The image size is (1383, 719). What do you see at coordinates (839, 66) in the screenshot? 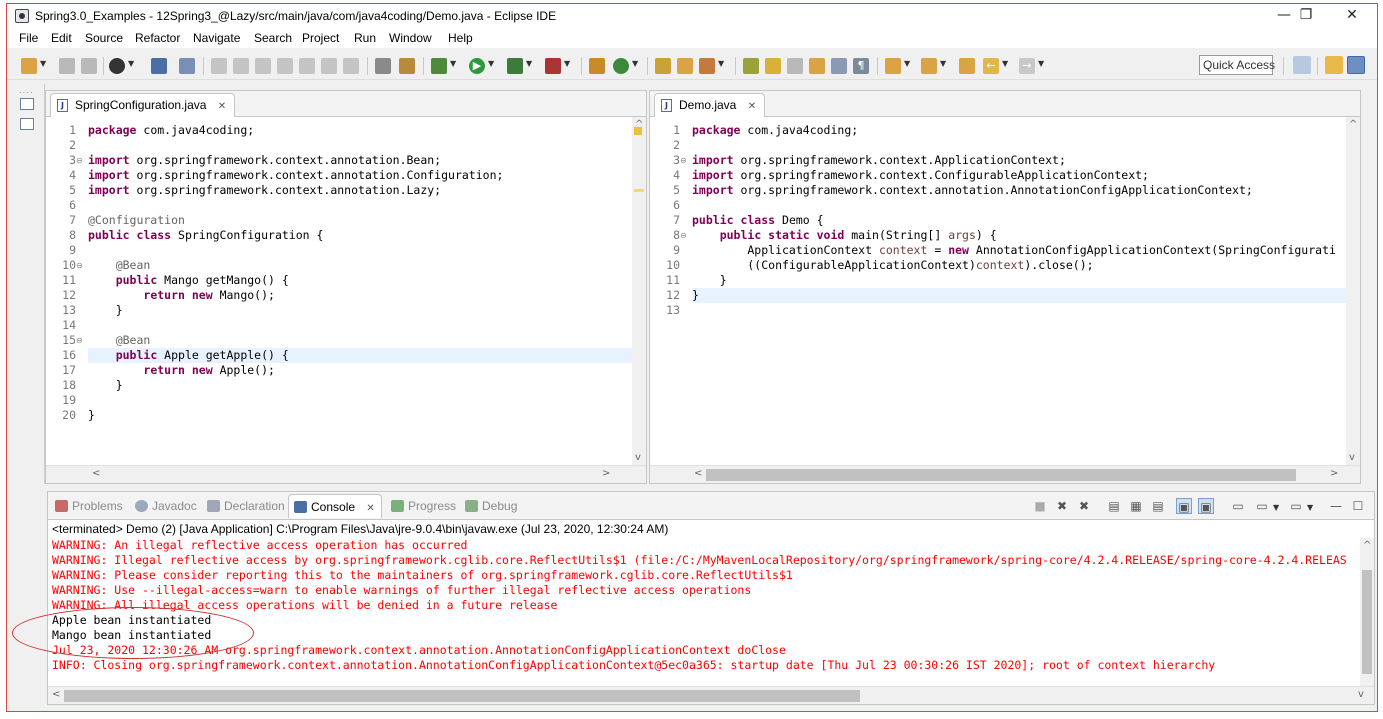
I see `show-source-icon` at bounding box center [839, 66].